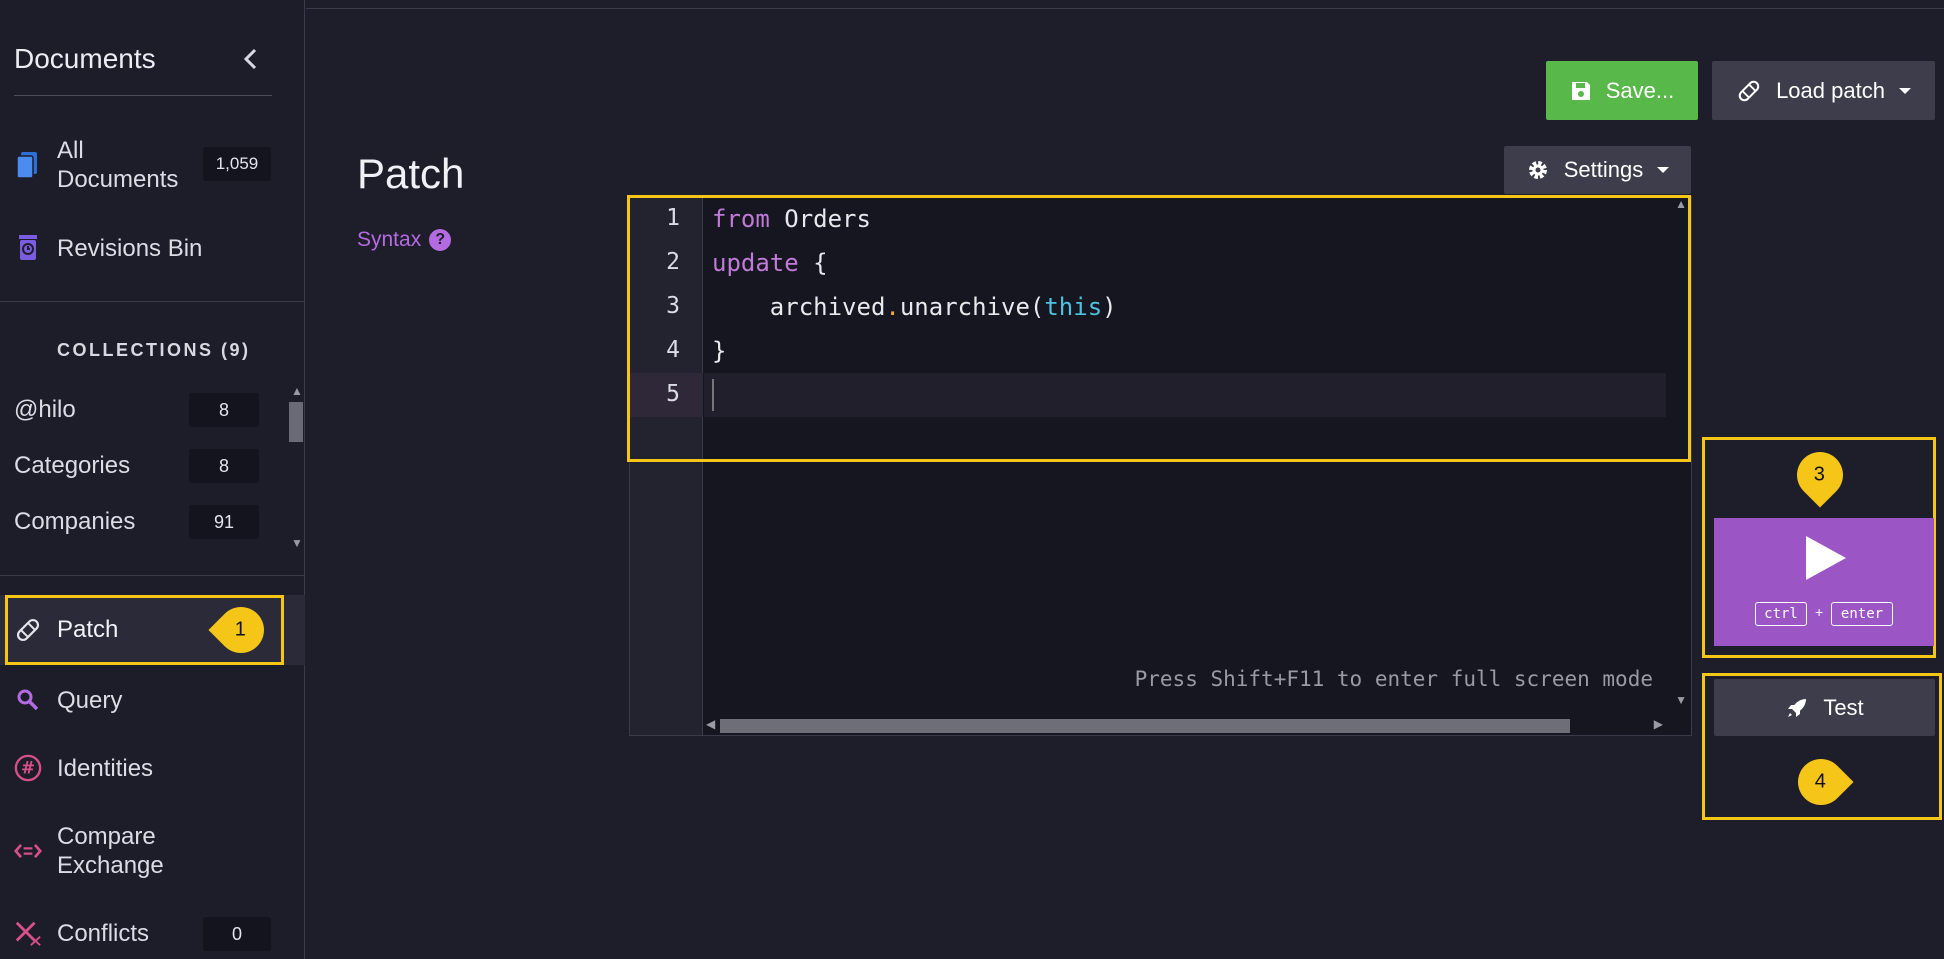 Image resolution: width=1944 pixels, height=959 pixels. I want to click on sidebar-item-query: Query, so click(152, 701).